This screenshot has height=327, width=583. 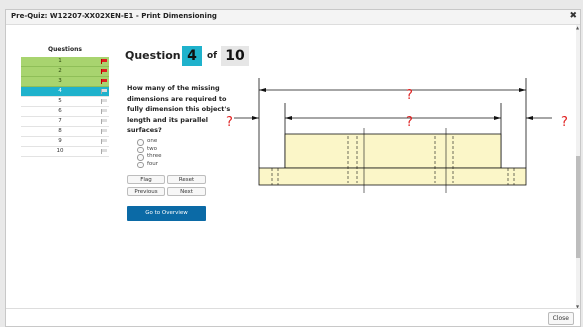 I want to click on vertical-scrollbar: ▲ ▼, so click(x=578, y=167).